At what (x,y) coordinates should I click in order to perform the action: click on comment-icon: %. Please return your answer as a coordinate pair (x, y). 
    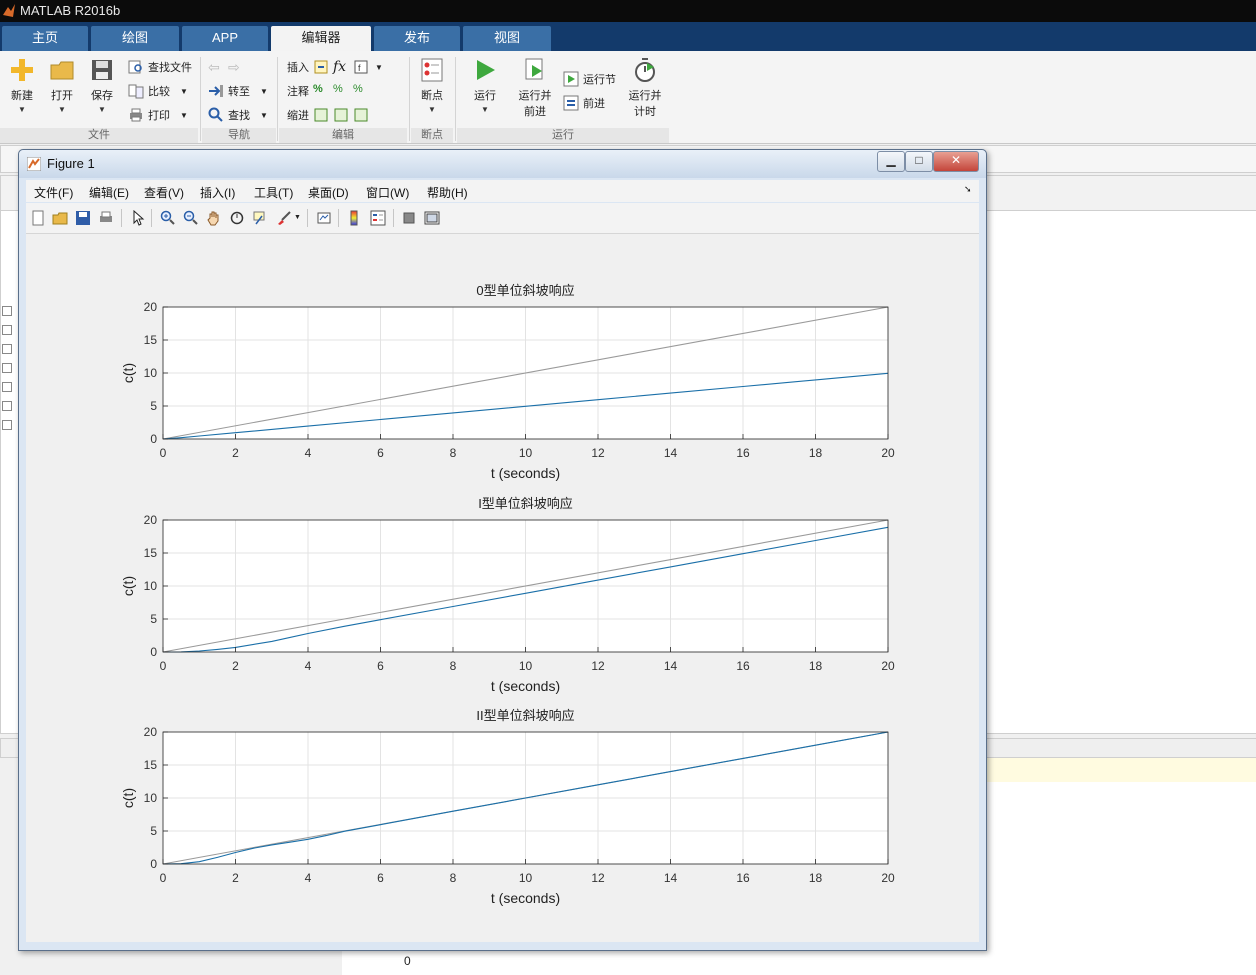
    Looking at the image, I should click on (321, 91).